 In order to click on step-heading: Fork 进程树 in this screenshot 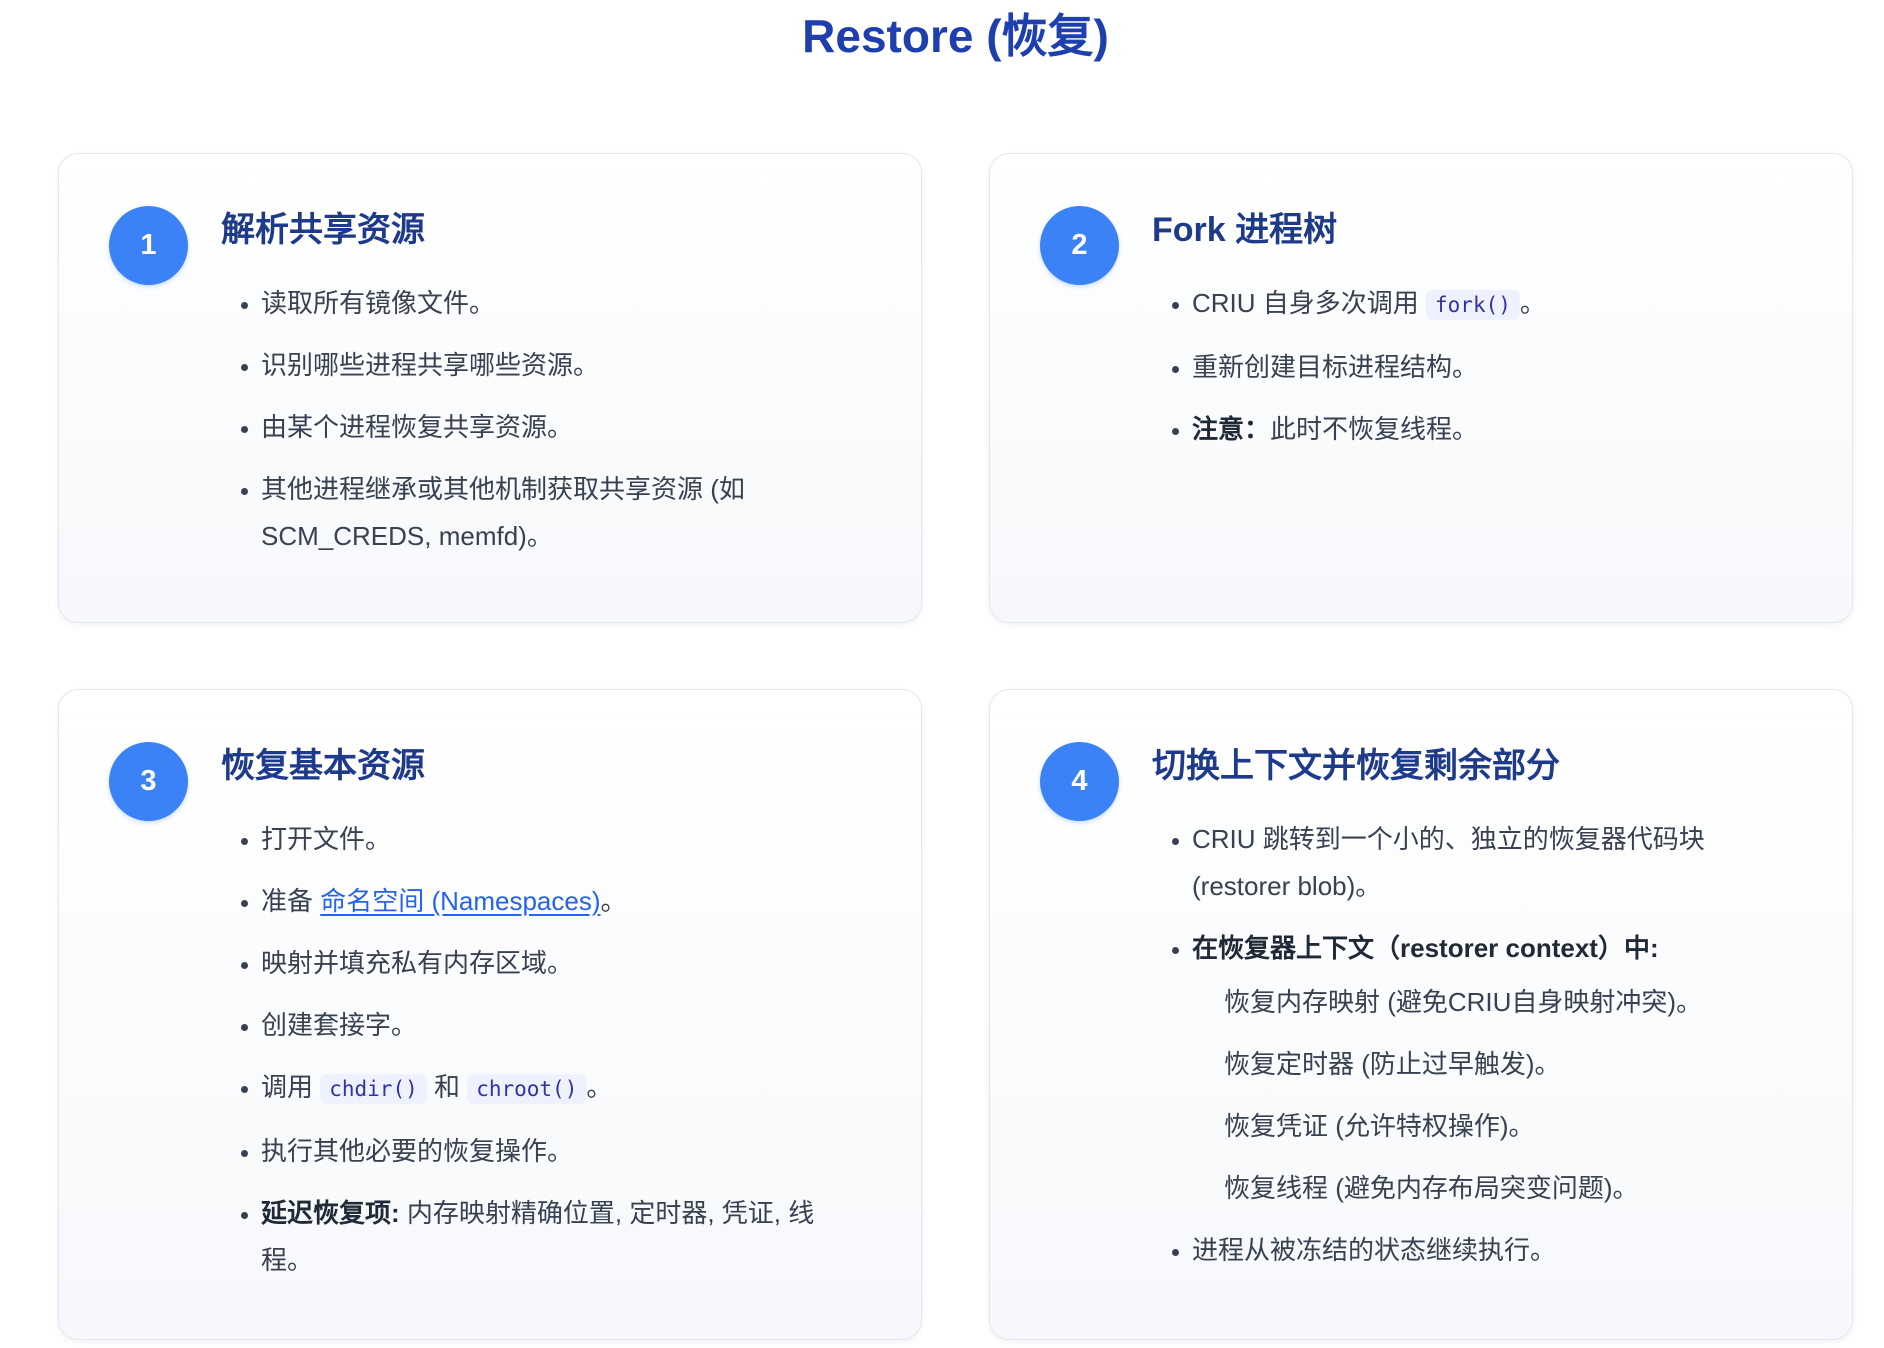, I will do `click(1245, 230)`.